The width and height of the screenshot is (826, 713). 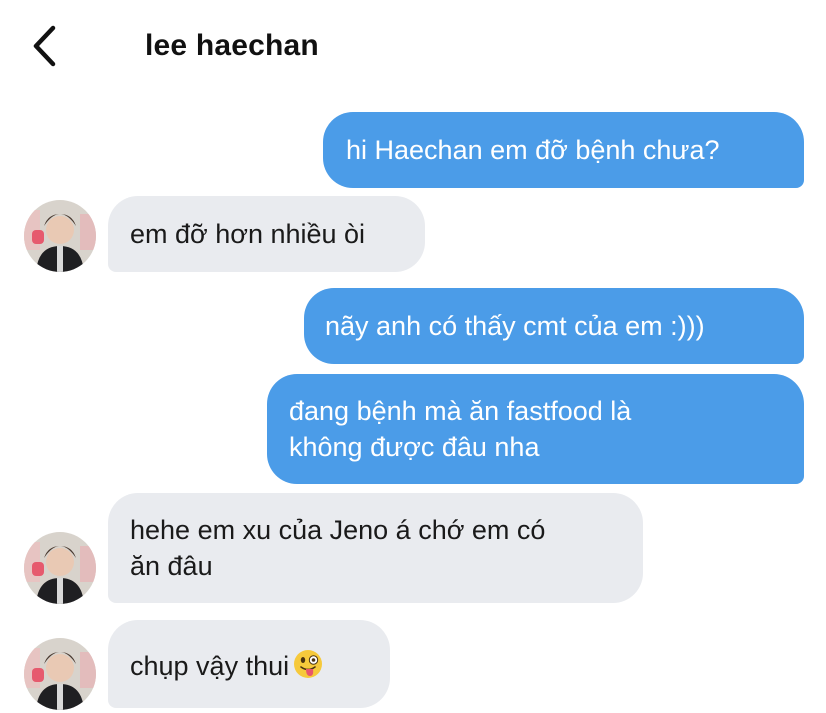 I want to click on message-bubble-incoming: em đỡ hơn nhiều òi, so click(x=266, y=234).